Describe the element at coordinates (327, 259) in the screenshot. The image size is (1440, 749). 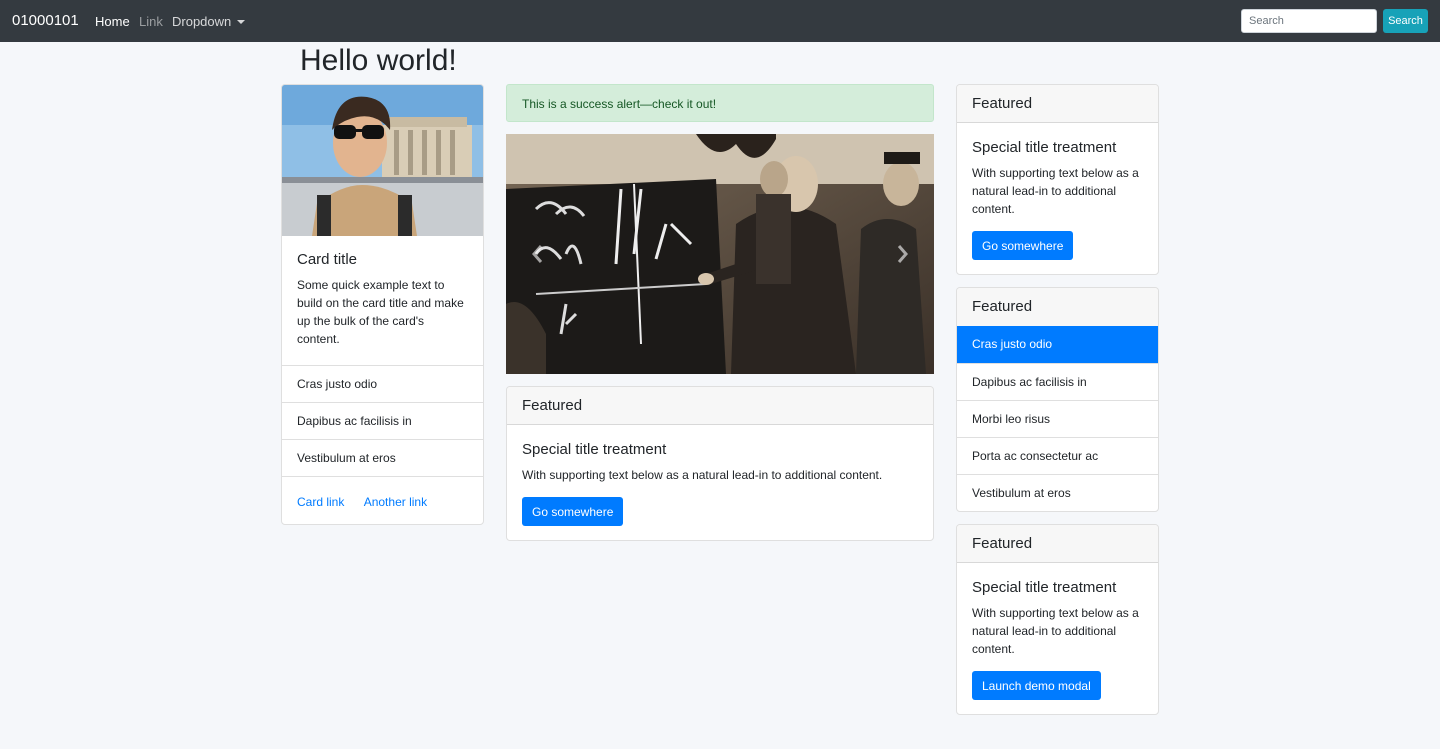
I see `card-title: Card title` at that location.